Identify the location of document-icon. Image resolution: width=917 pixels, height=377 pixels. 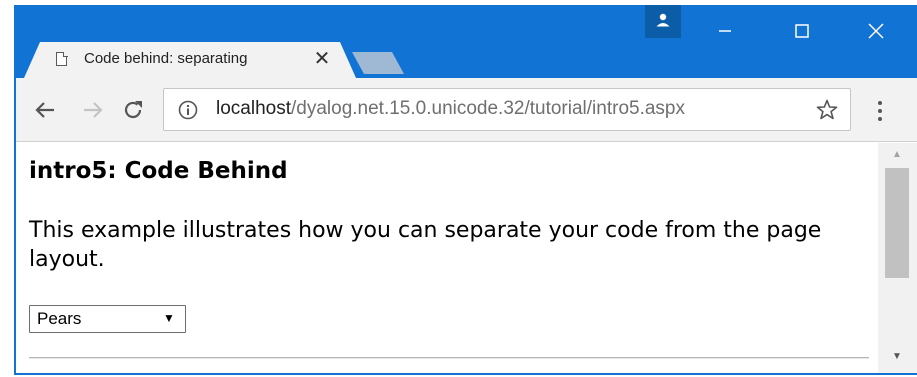
(62, 58).